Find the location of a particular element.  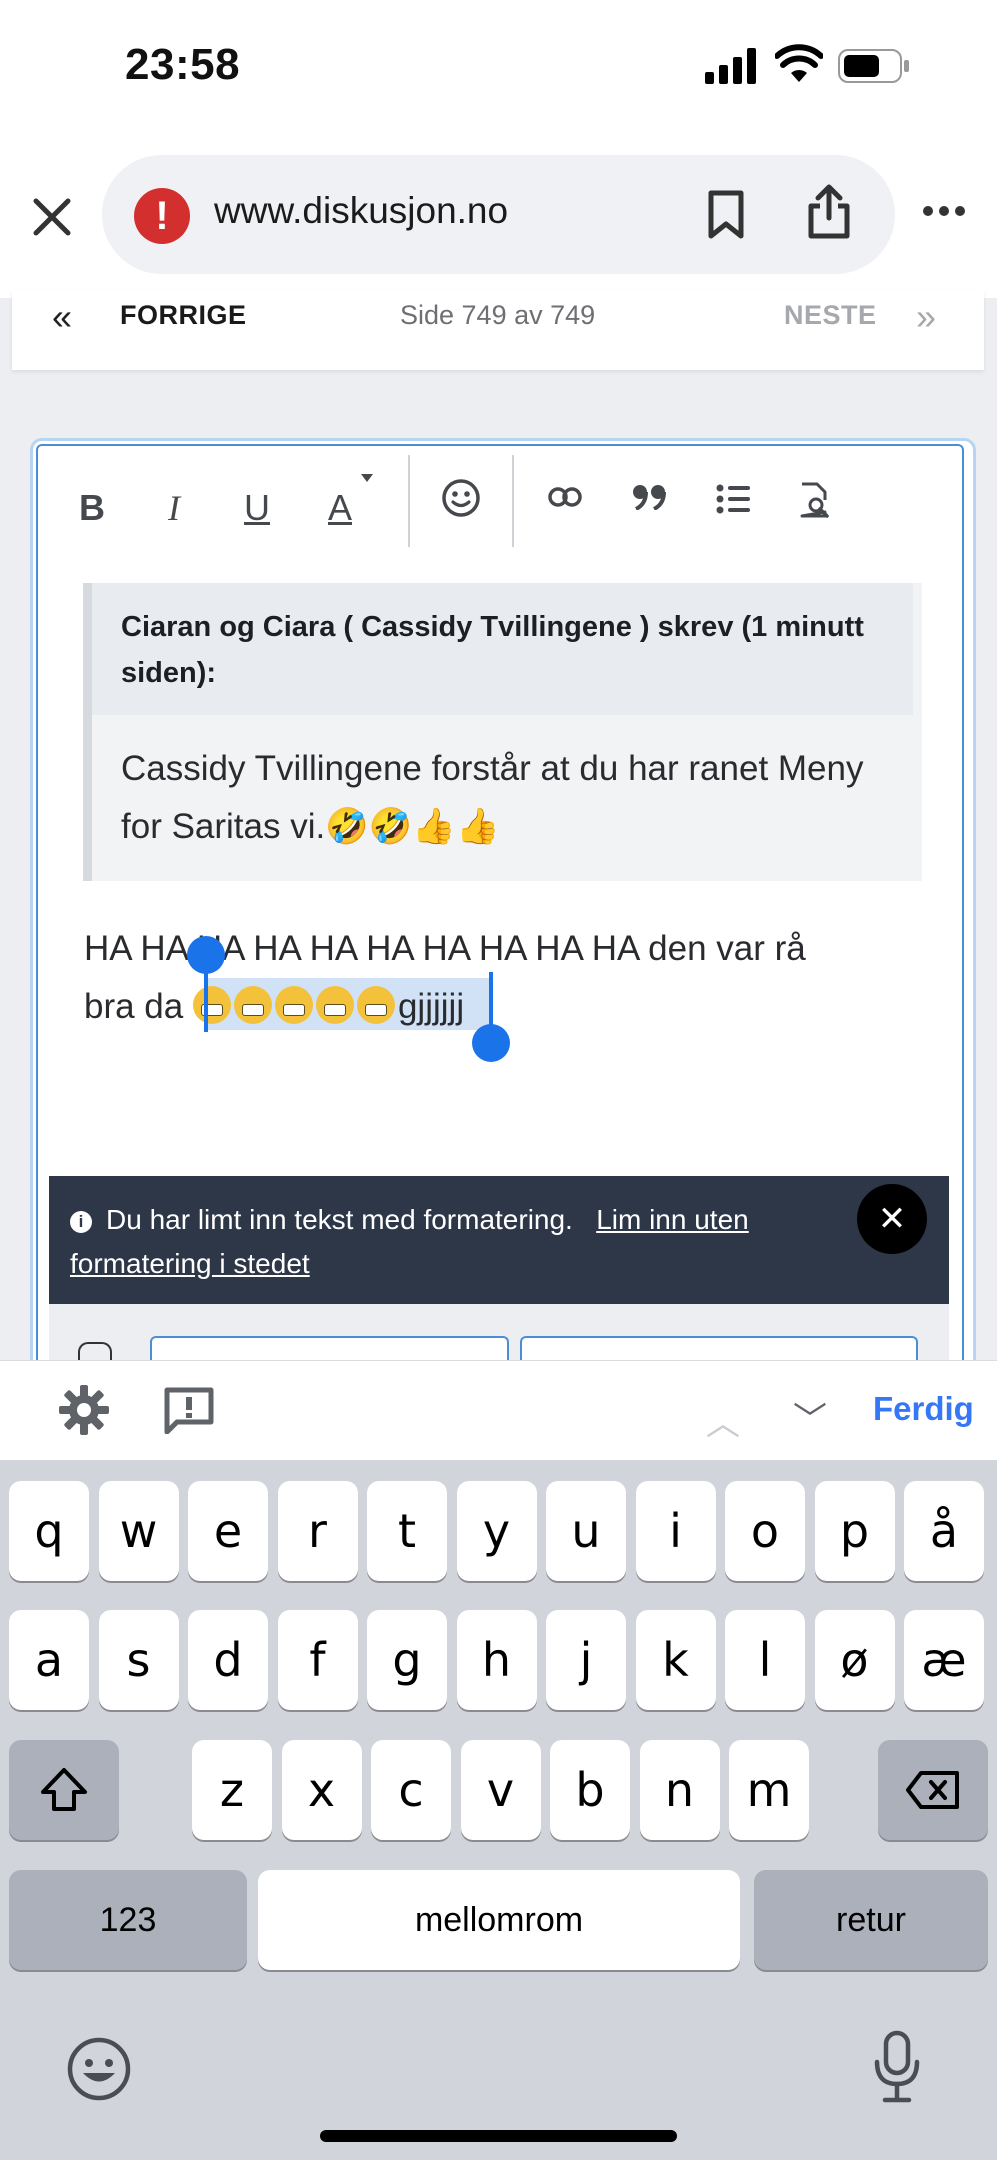

key-m: m is located at coordinates (769, 1790).